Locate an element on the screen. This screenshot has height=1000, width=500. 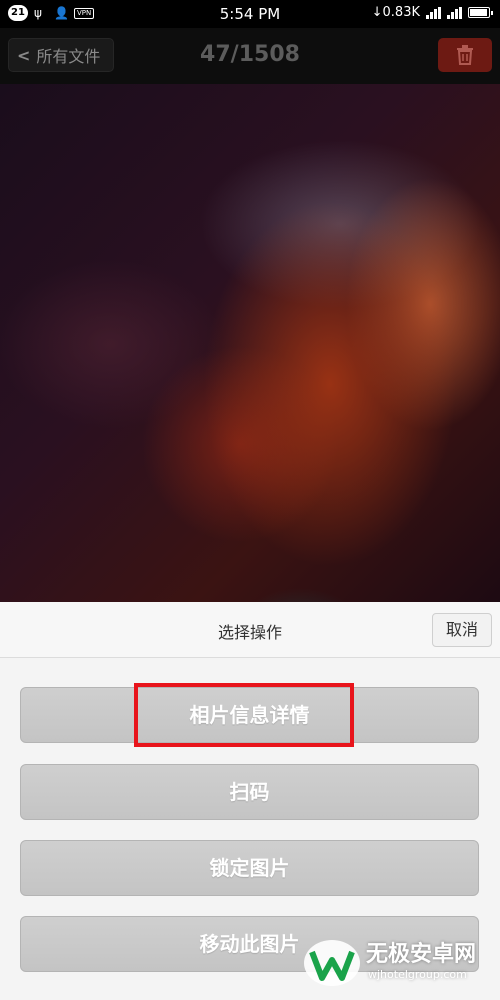
status-right-icons: ↓0.83K is located at coordinates (432, 12).